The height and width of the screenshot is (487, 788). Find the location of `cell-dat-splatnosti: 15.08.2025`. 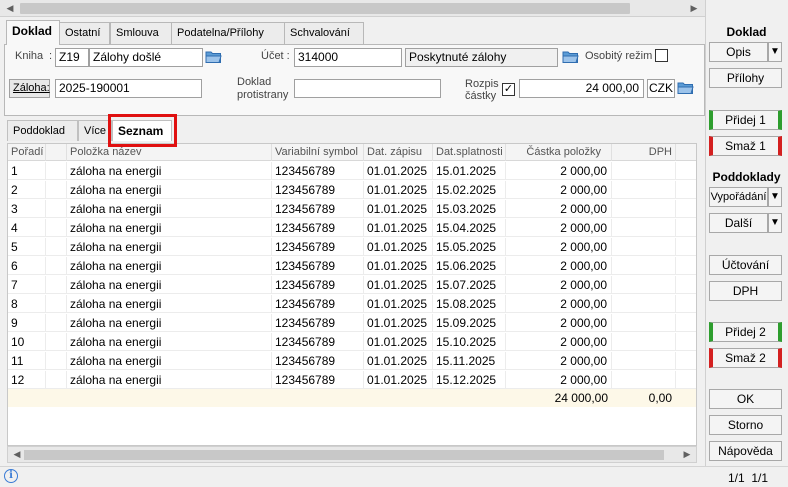

cell-dat-splatnosti: 15.08.2025 is located at coordinates (469, 304).